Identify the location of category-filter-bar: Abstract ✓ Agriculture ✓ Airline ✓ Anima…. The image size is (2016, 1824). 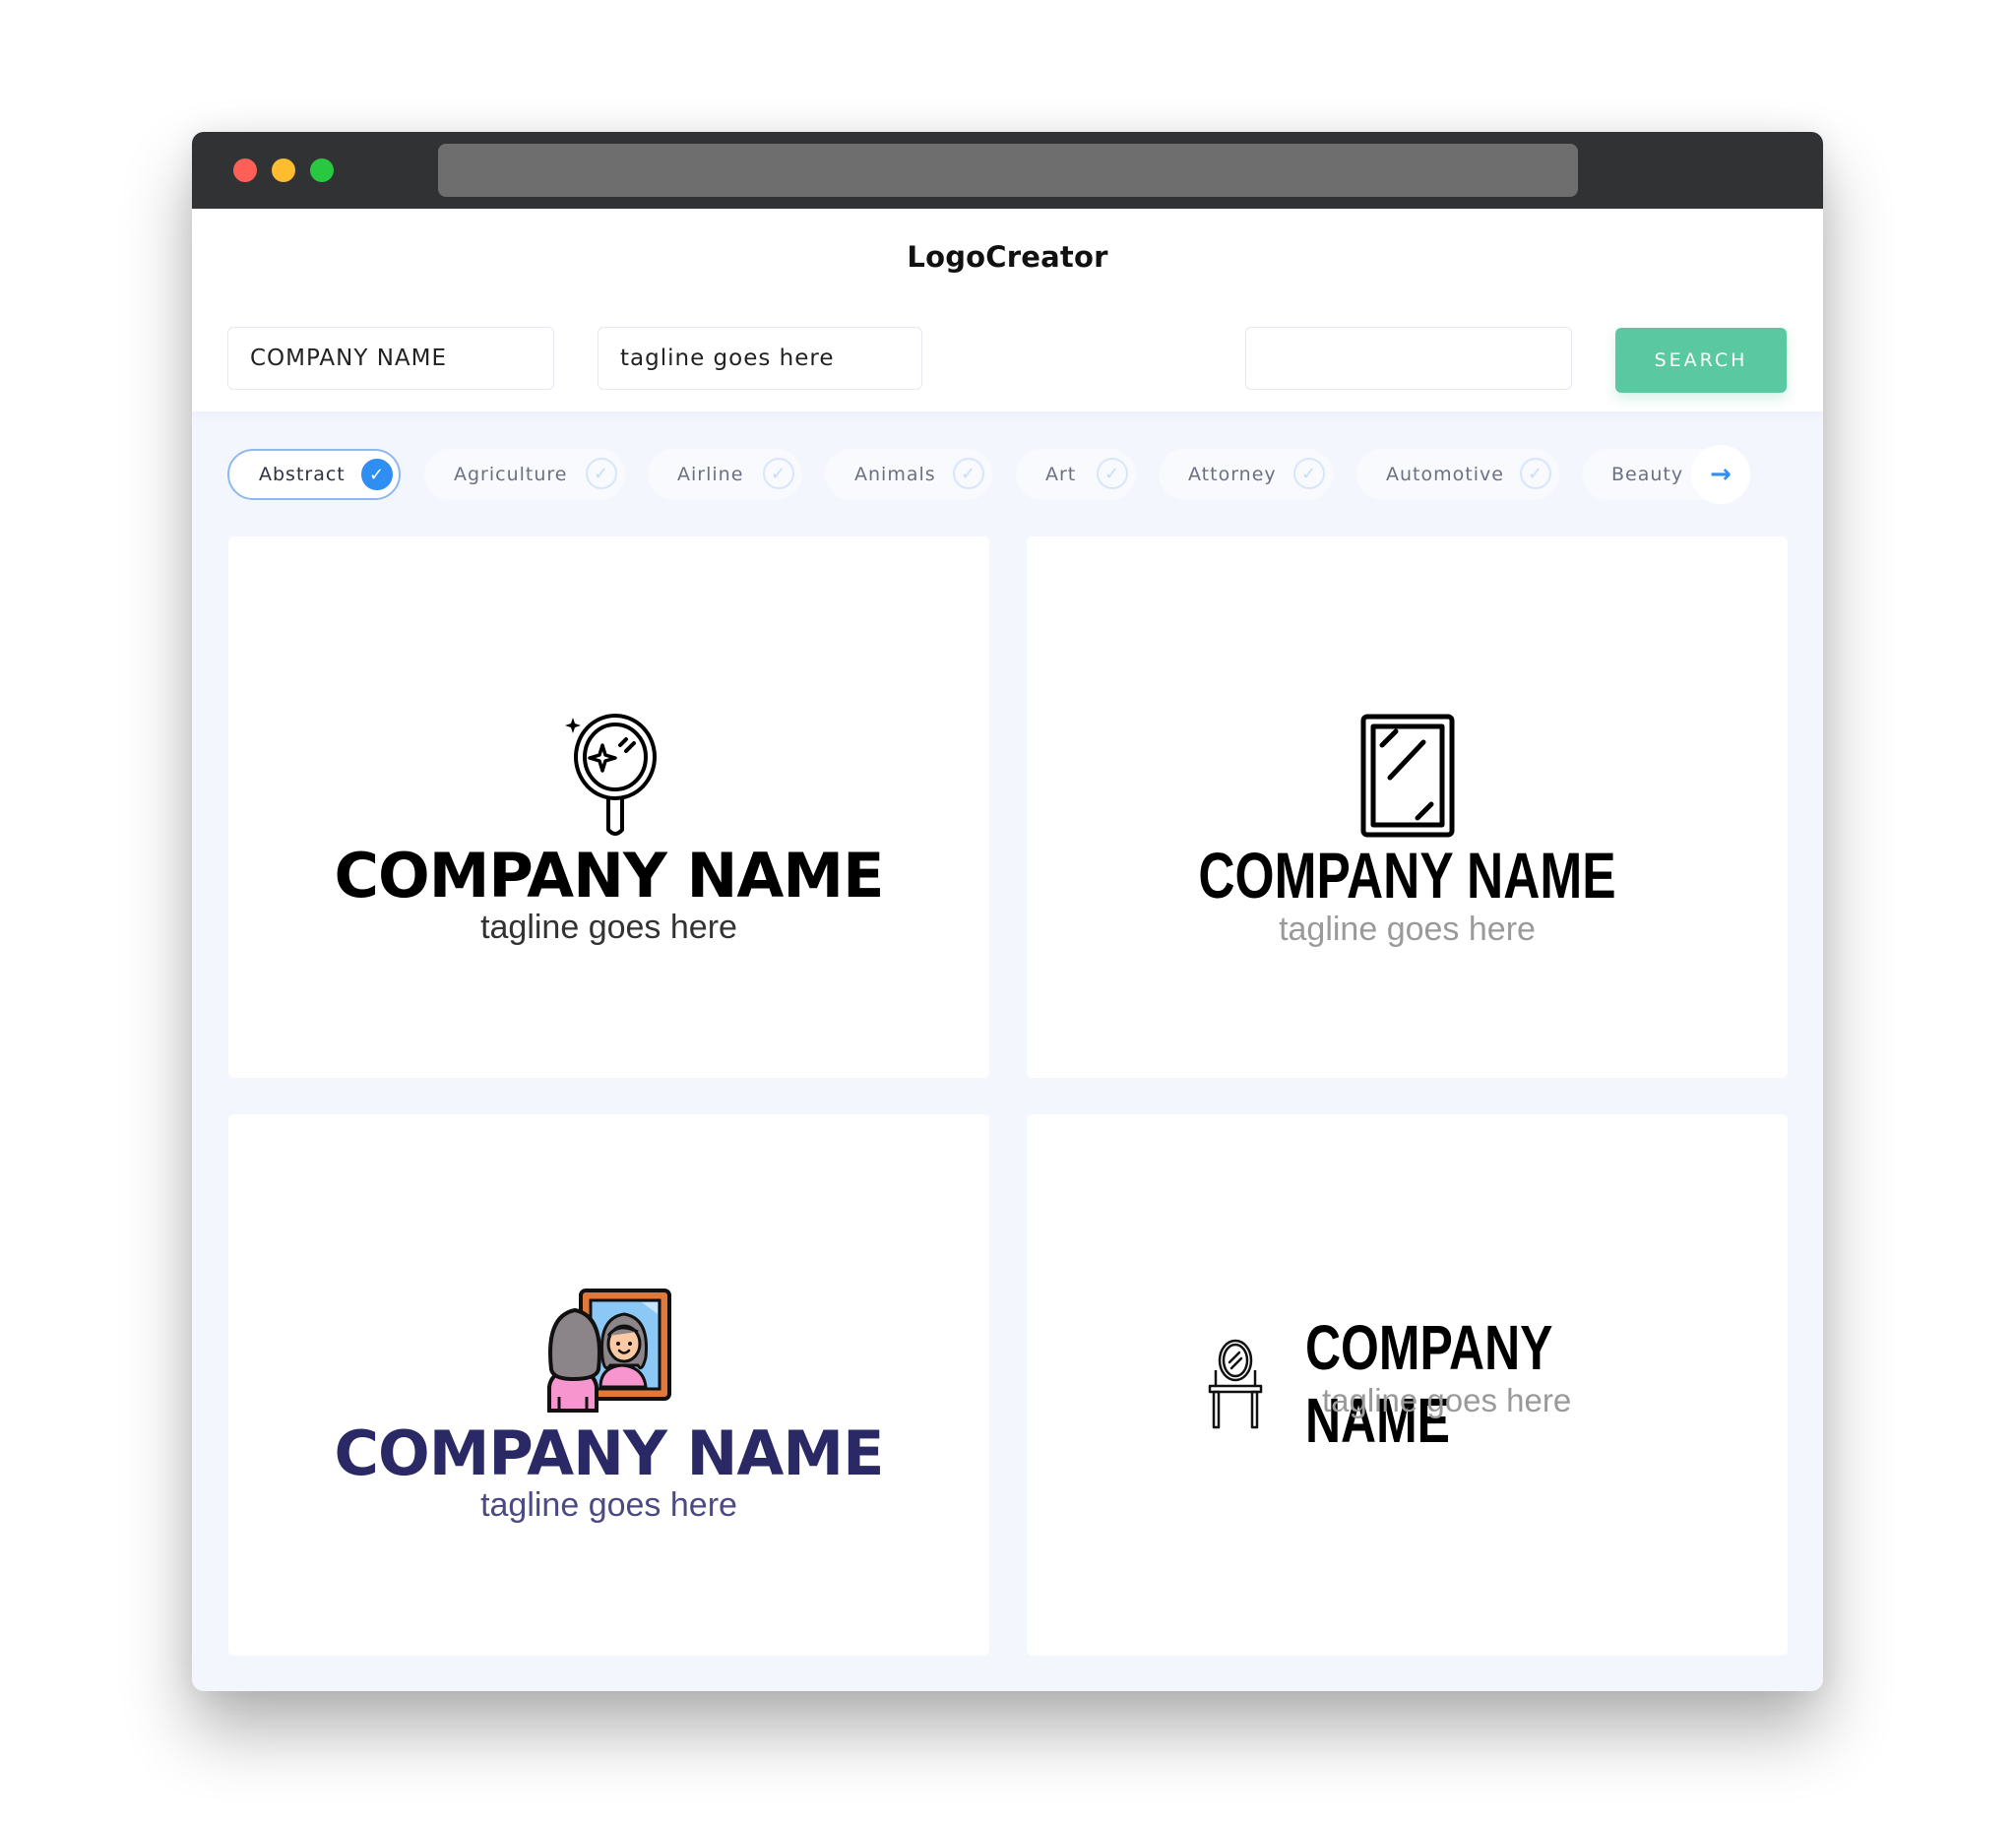
(995, 478).